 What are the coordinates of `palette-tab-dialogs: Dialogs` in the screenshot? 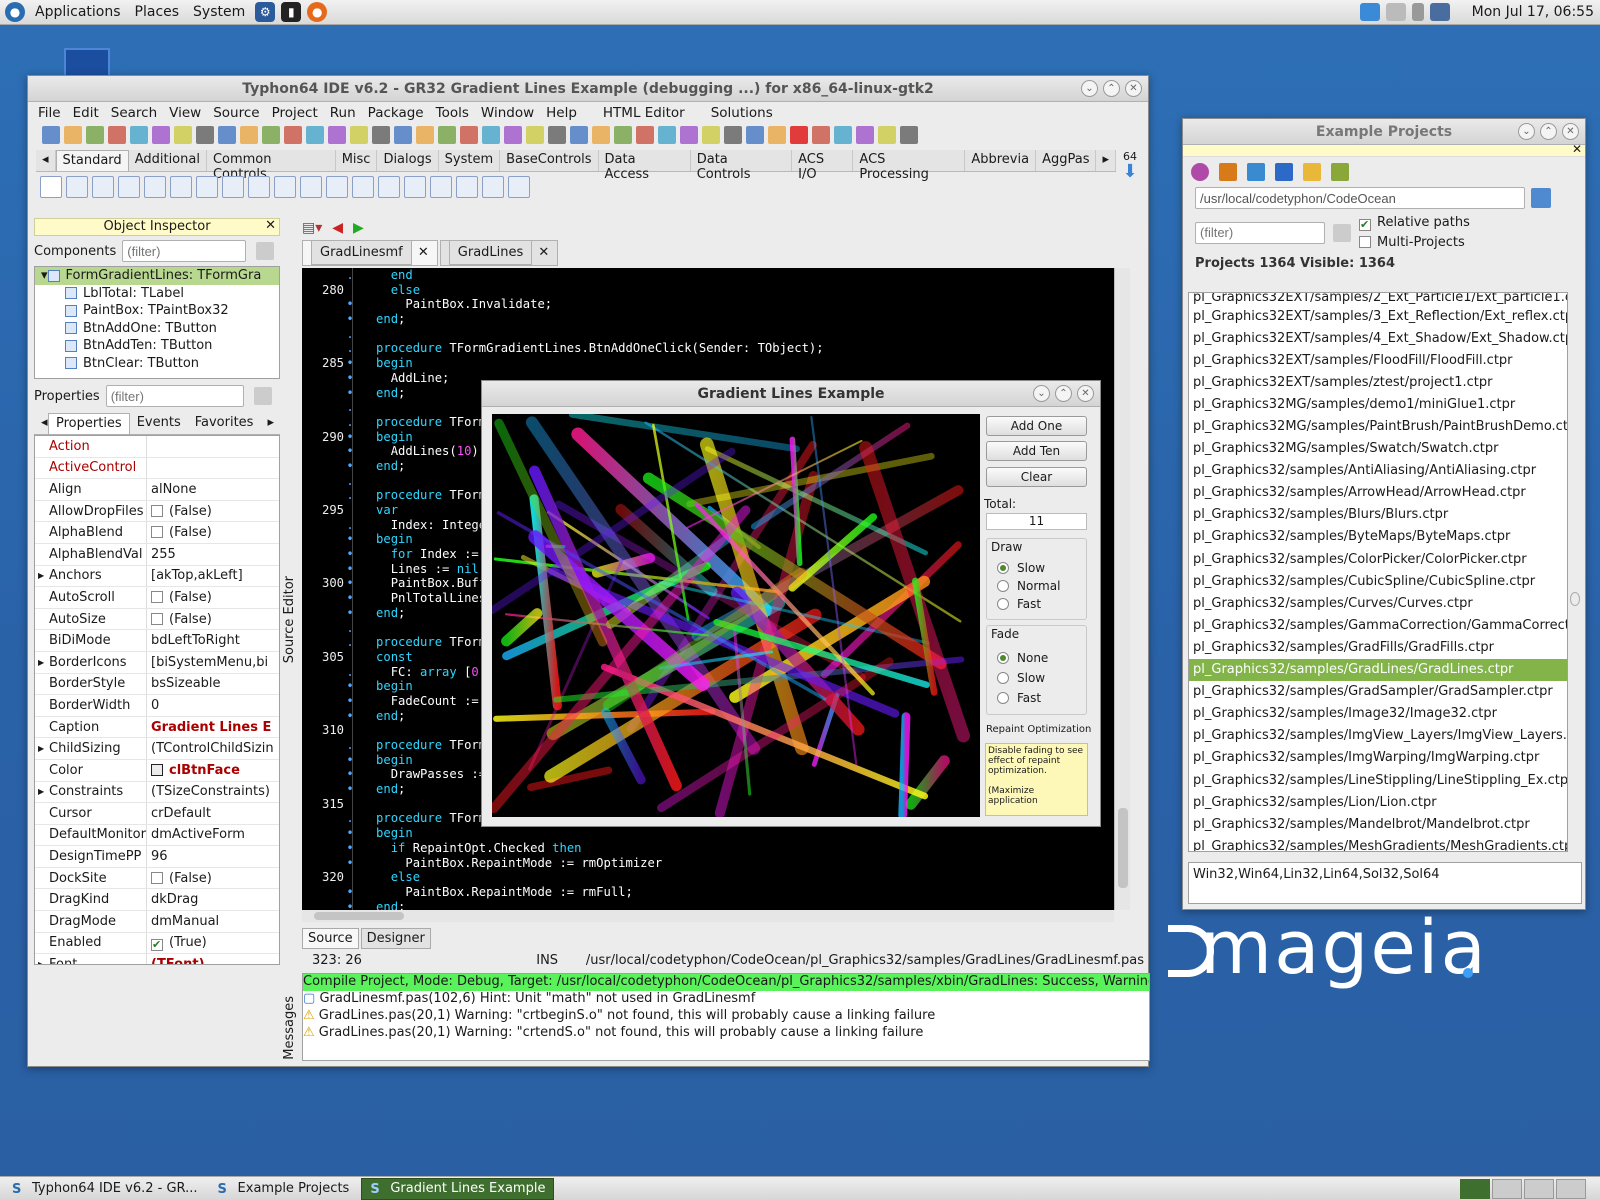 It's located at (408, 160).